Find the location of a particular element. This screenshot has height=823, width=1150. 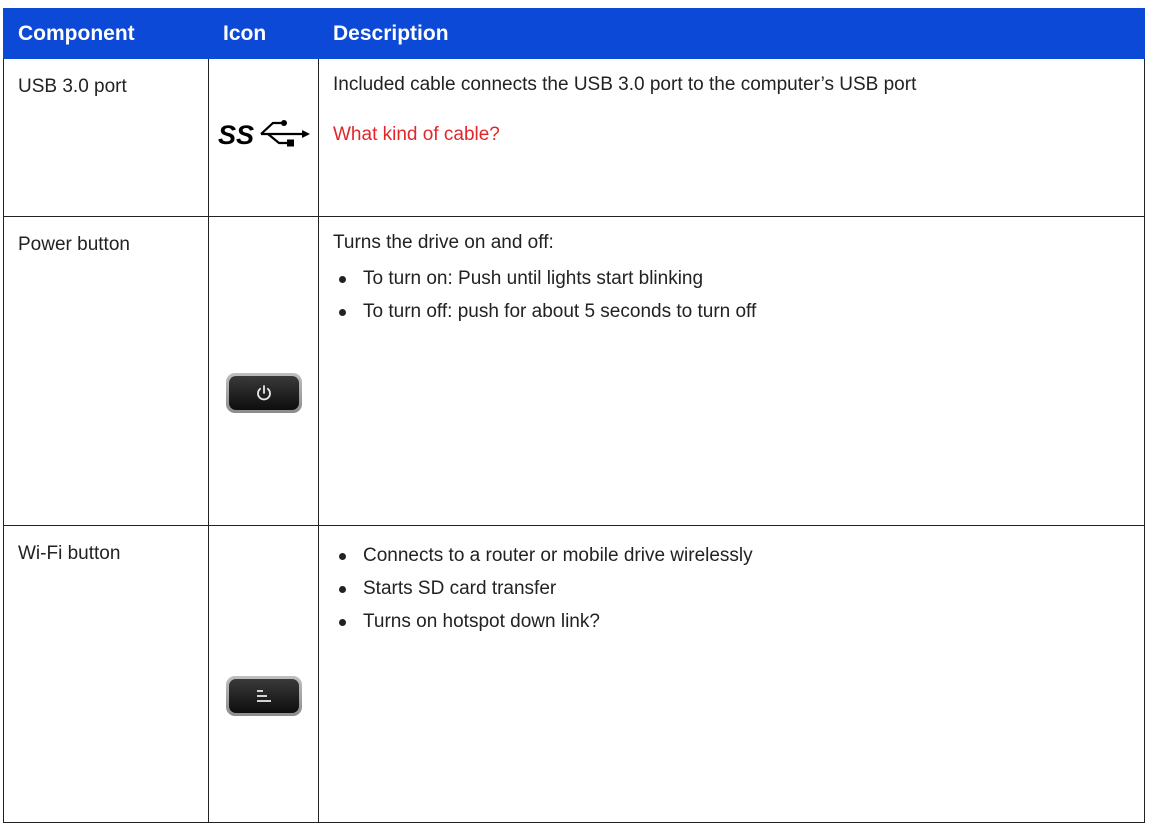

component-name: Wi-Fi button is located at coordinates (69, 553).